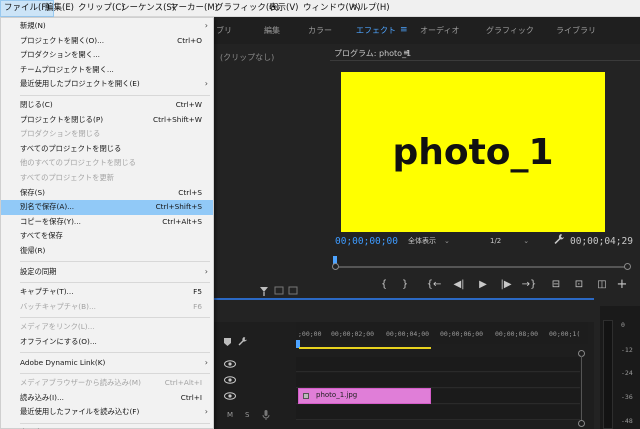 This screenshot has height=429, width=640. Describe the element at coordinates (107, 236) in the screenshot. I see `file-menu-item: すべてを保存` at that location.